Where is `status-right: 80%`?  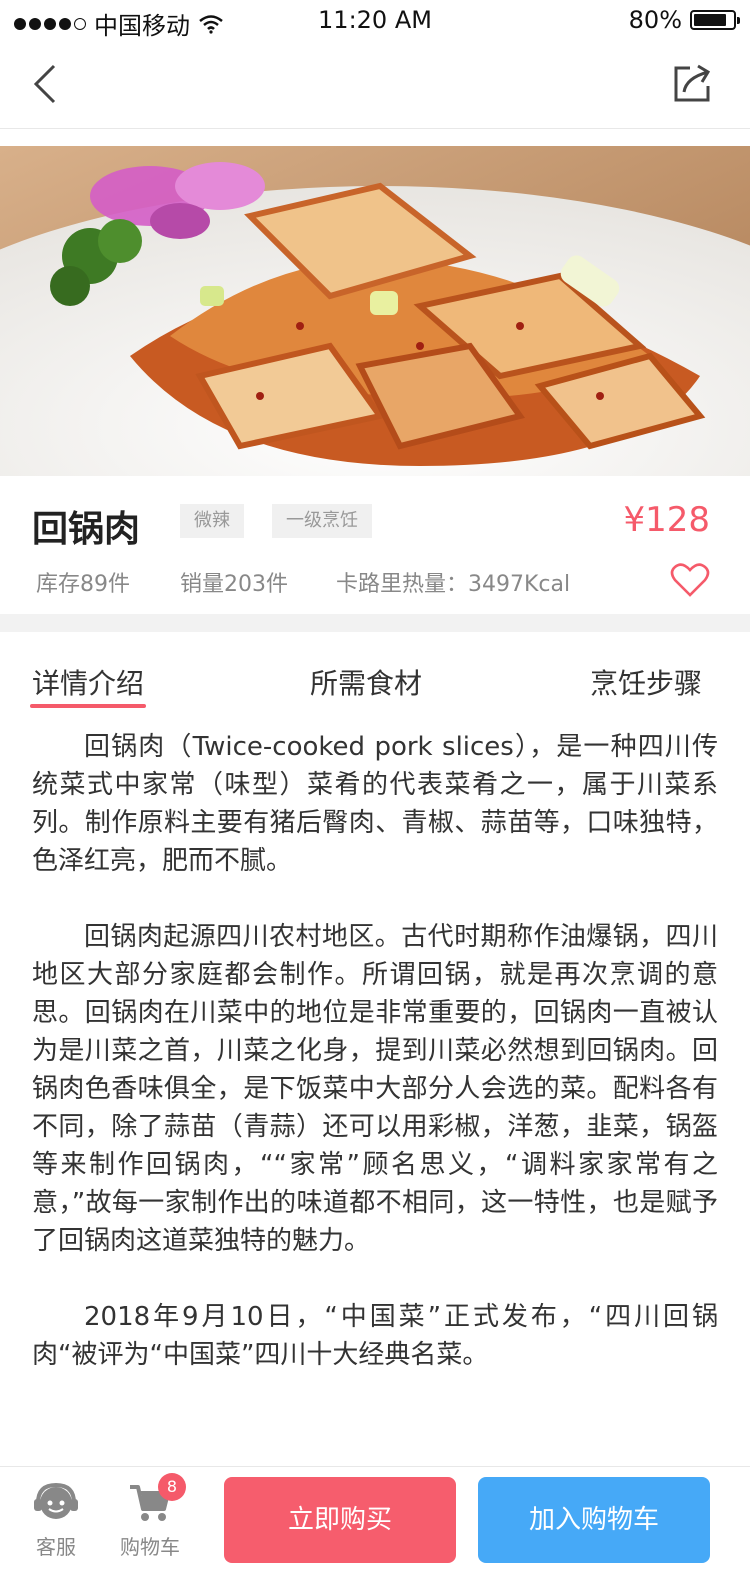
status-right: 80% is located at coordinates (684, 20).